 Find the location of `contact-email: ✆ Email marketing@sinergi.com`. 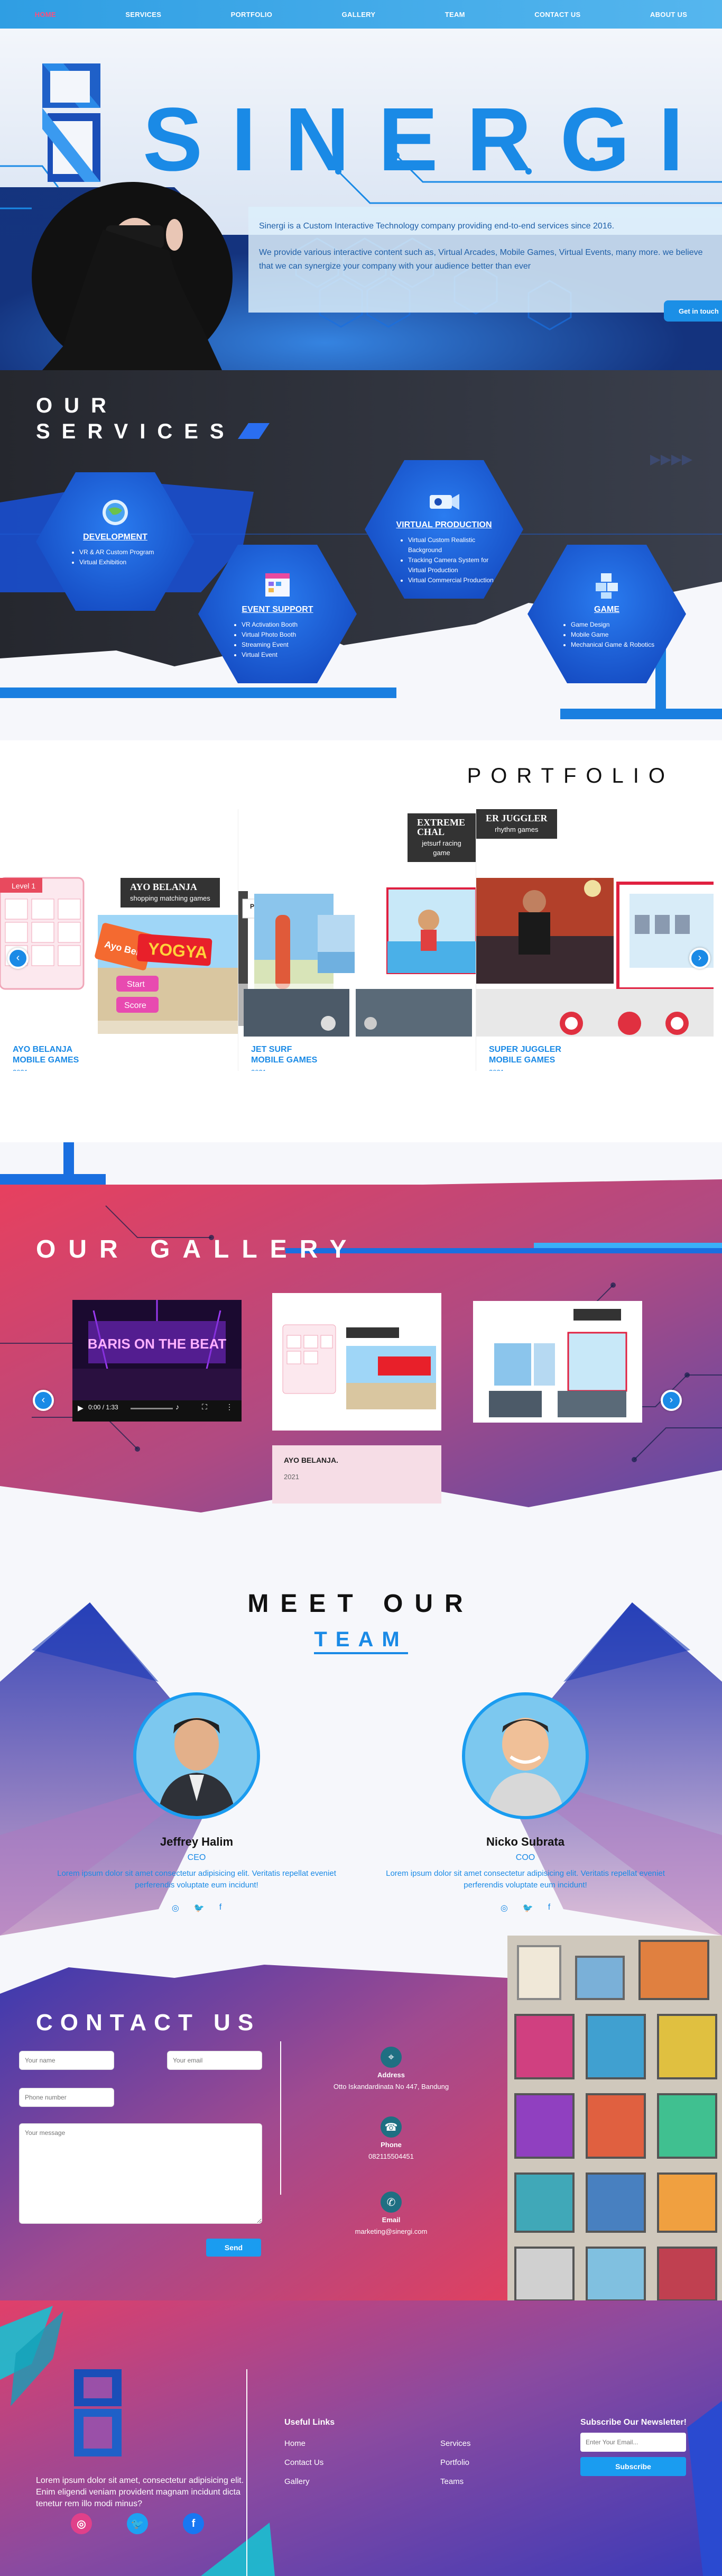

contact-email: ✆ Email marketing@sinergi.com is located at coordinates (391, 2214).